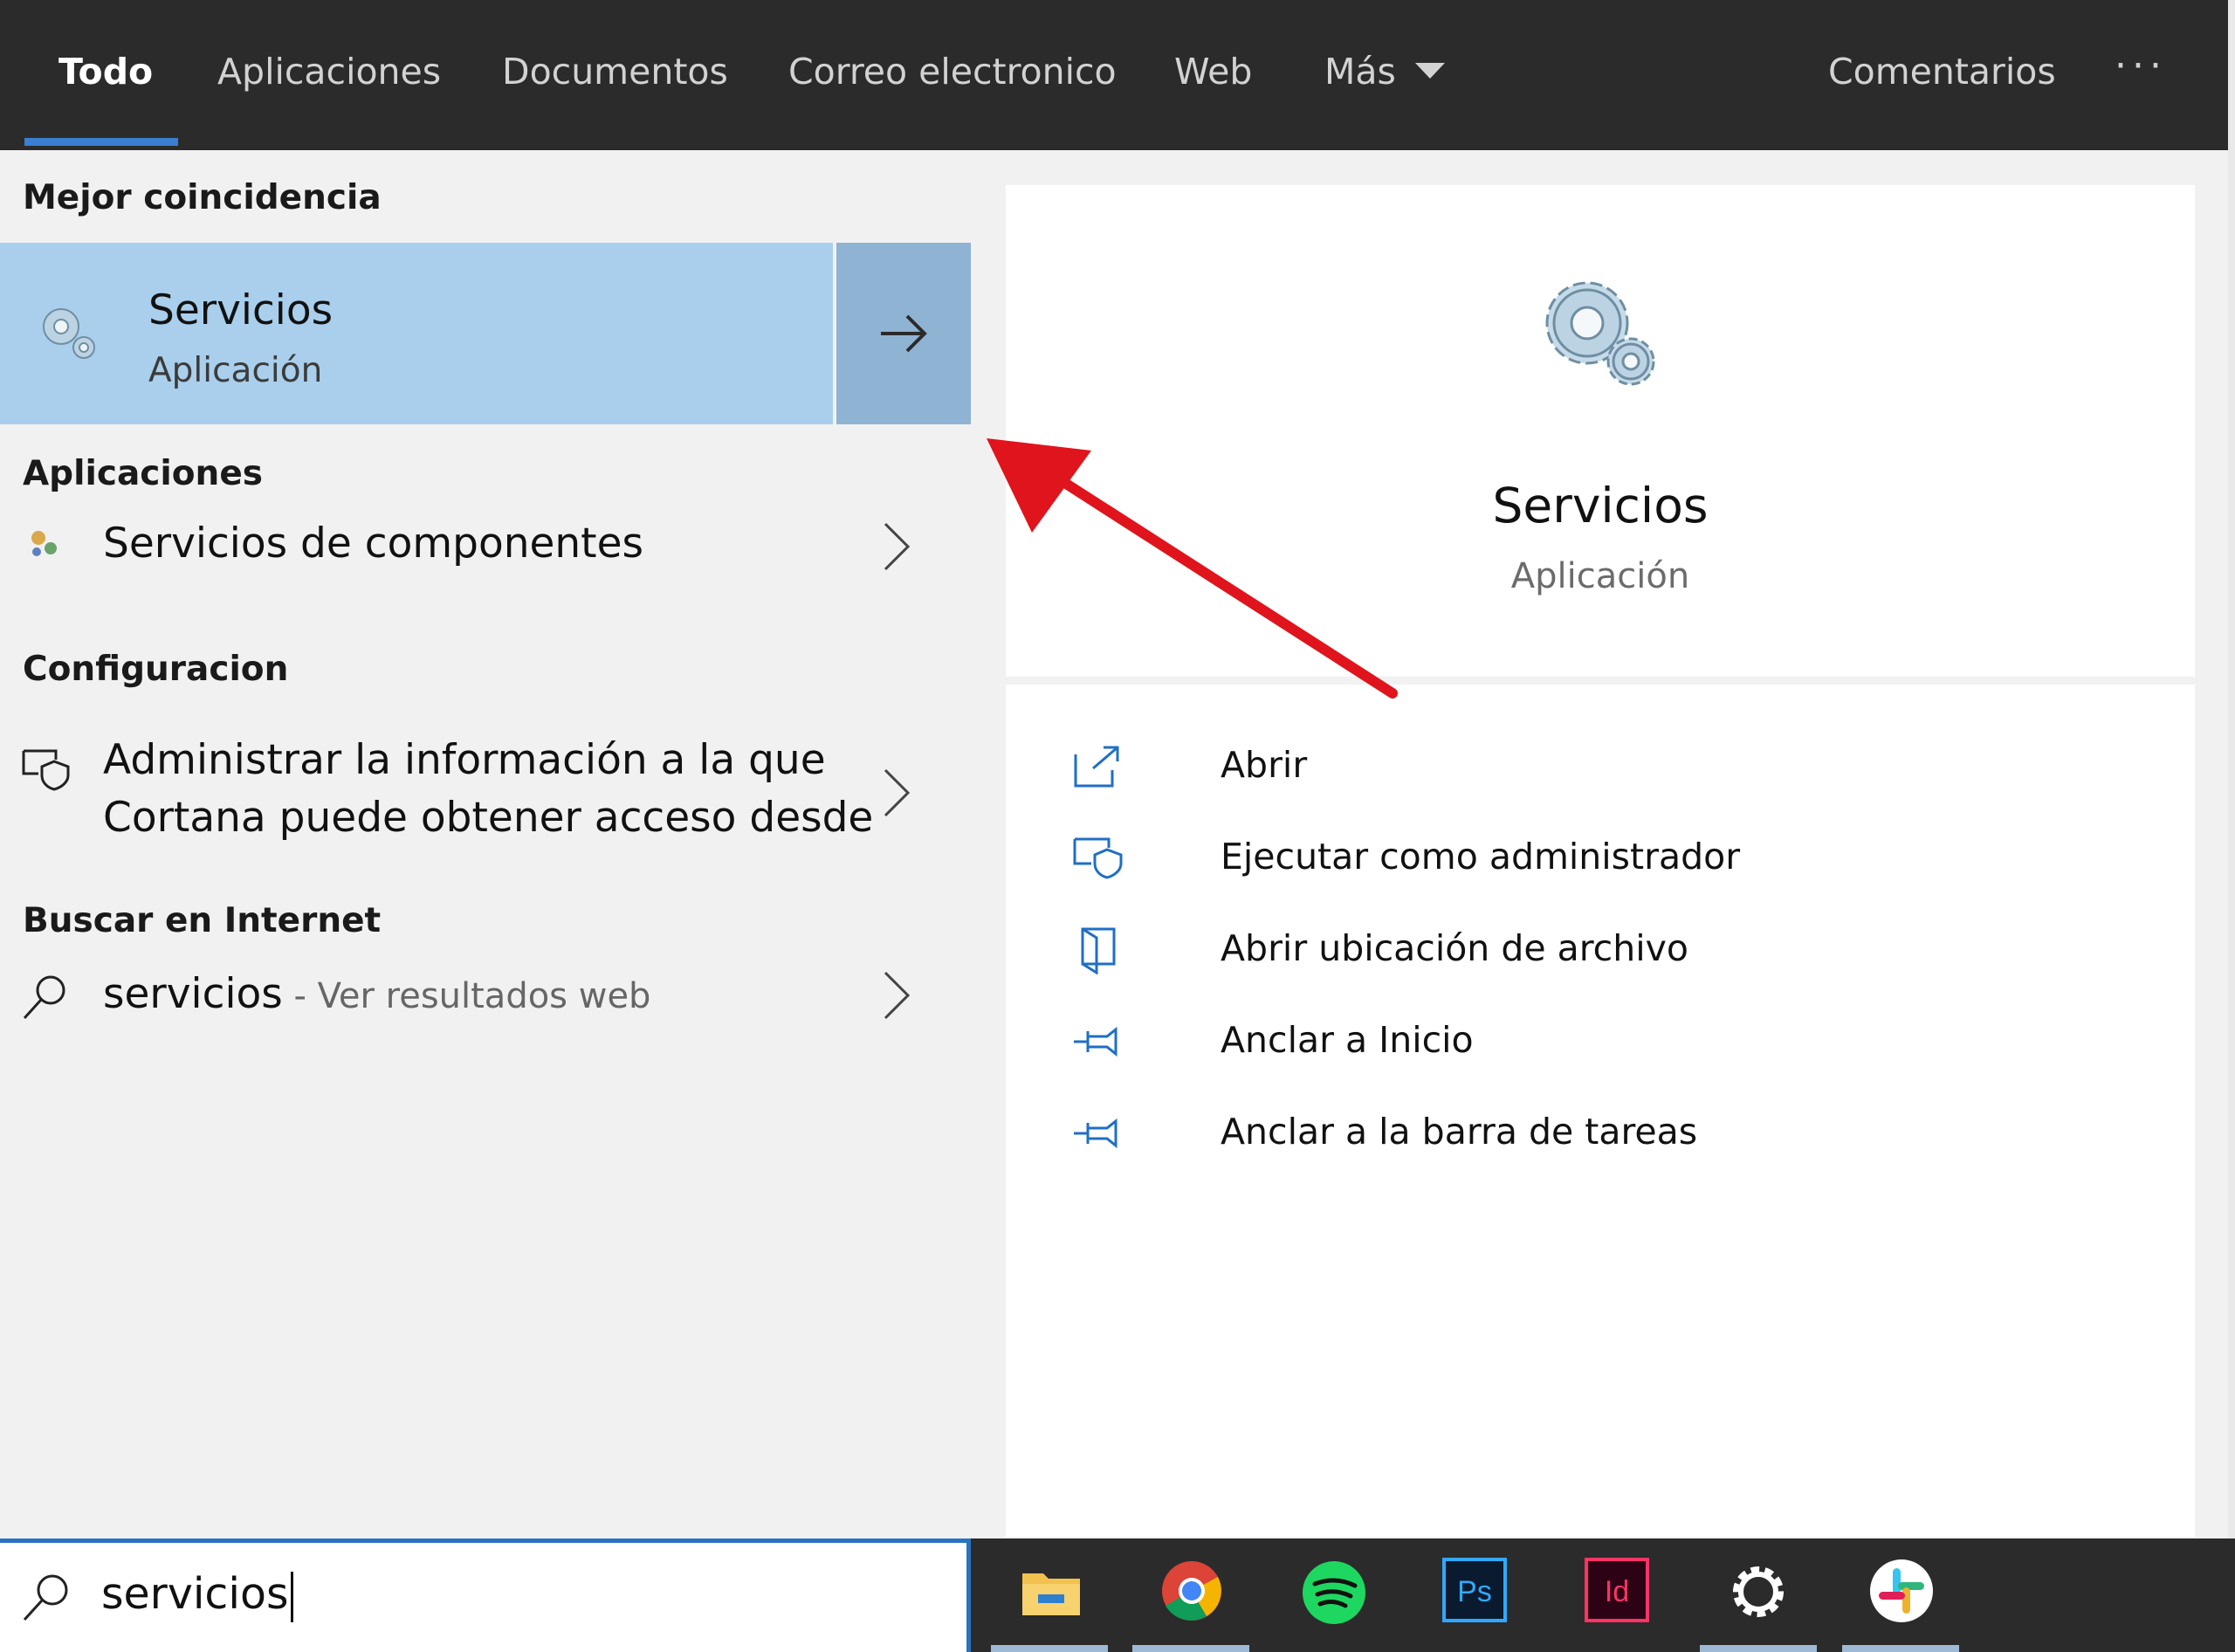  What do you see at coordinates (235, 370) in the screenshot?
I see `best-match-subtitle: Aplicación` at bounding box center [235, 370].